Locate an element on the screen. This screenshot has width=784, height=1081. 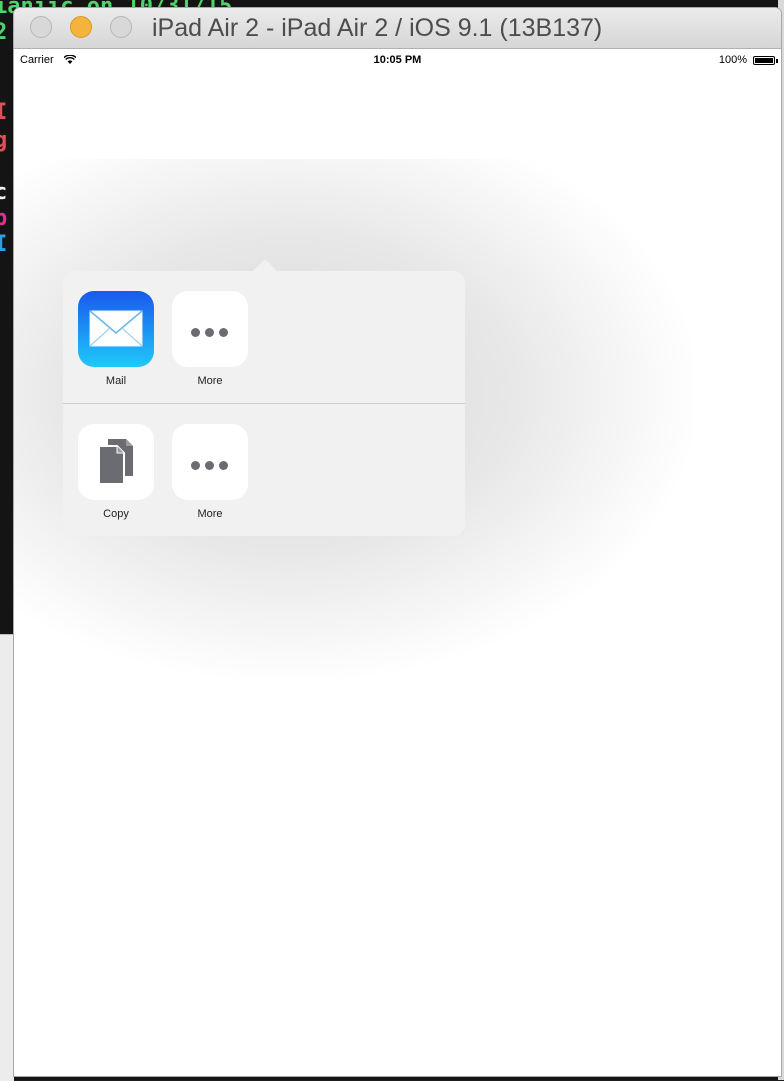
copy-icon is located at coordinates (116, 462).